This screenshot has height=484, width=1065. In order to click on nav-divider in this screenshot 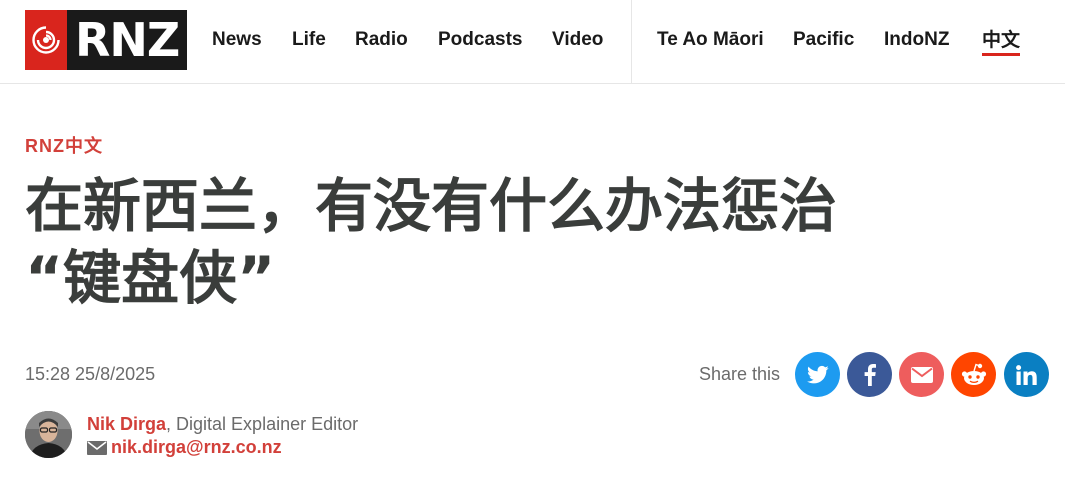, I will do `click(631, 42)`.